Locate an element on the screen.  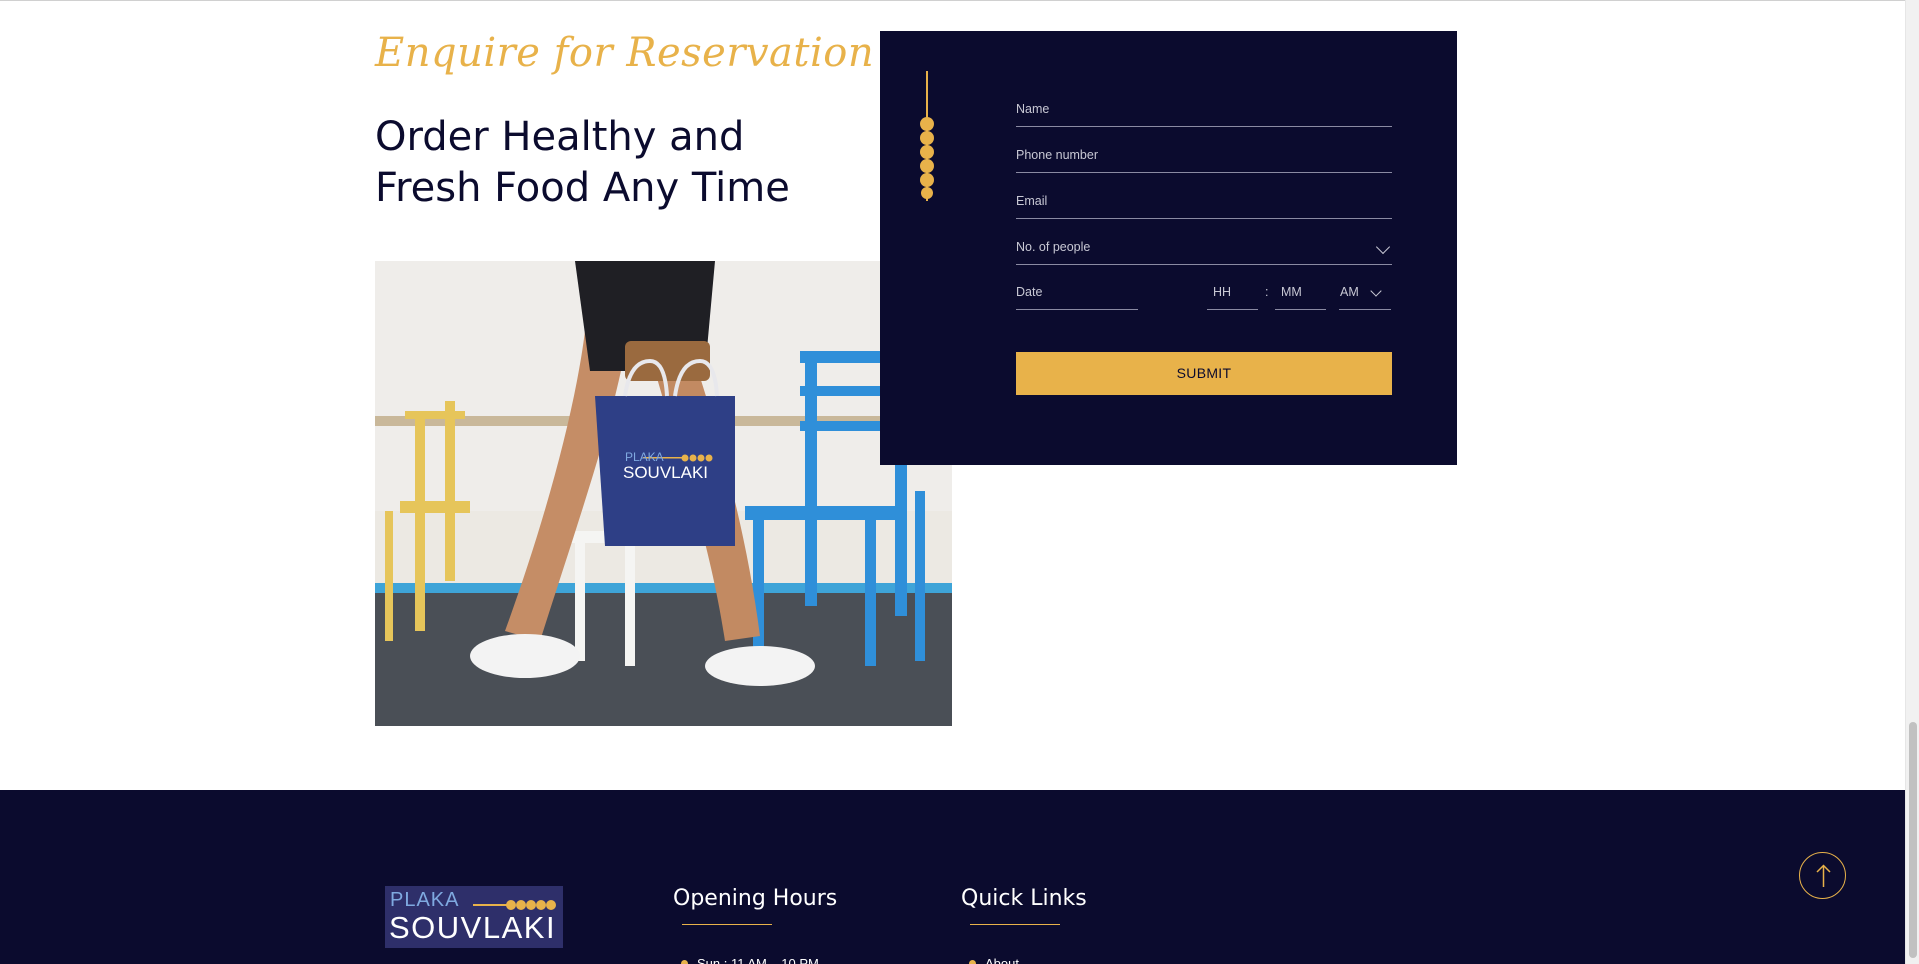
quick-links-underline is located at coordinates (1015, 924).